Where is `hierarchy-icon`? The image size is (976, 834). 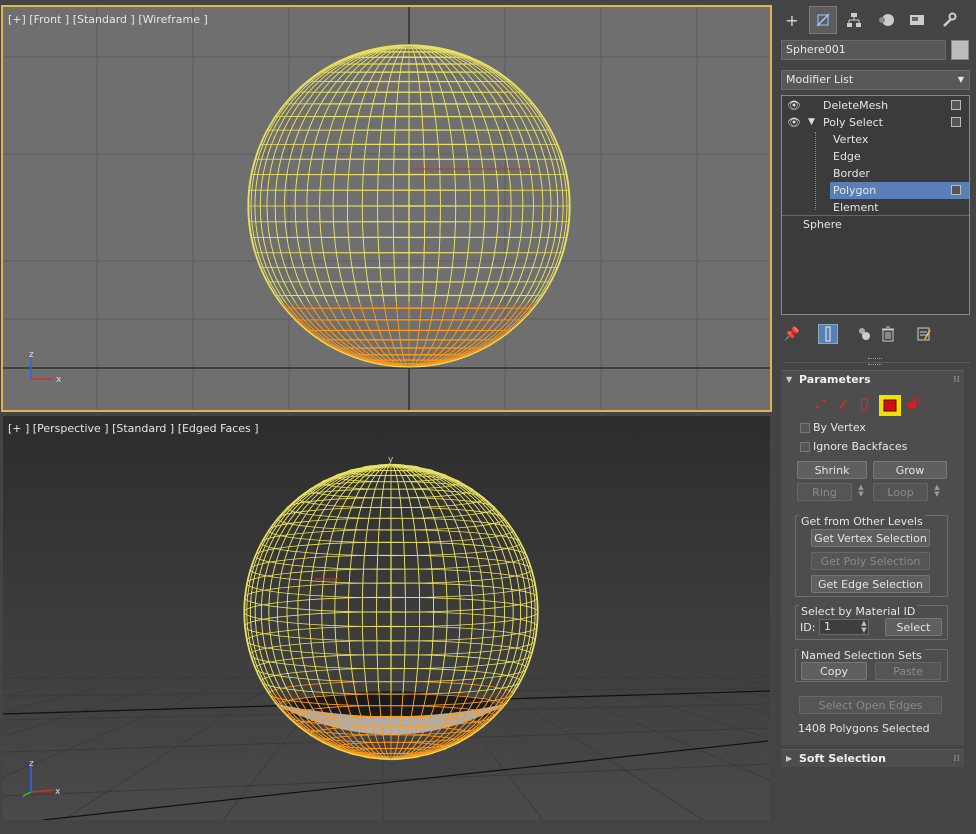
hierarchy-icon is located at coordinates (854, 20).